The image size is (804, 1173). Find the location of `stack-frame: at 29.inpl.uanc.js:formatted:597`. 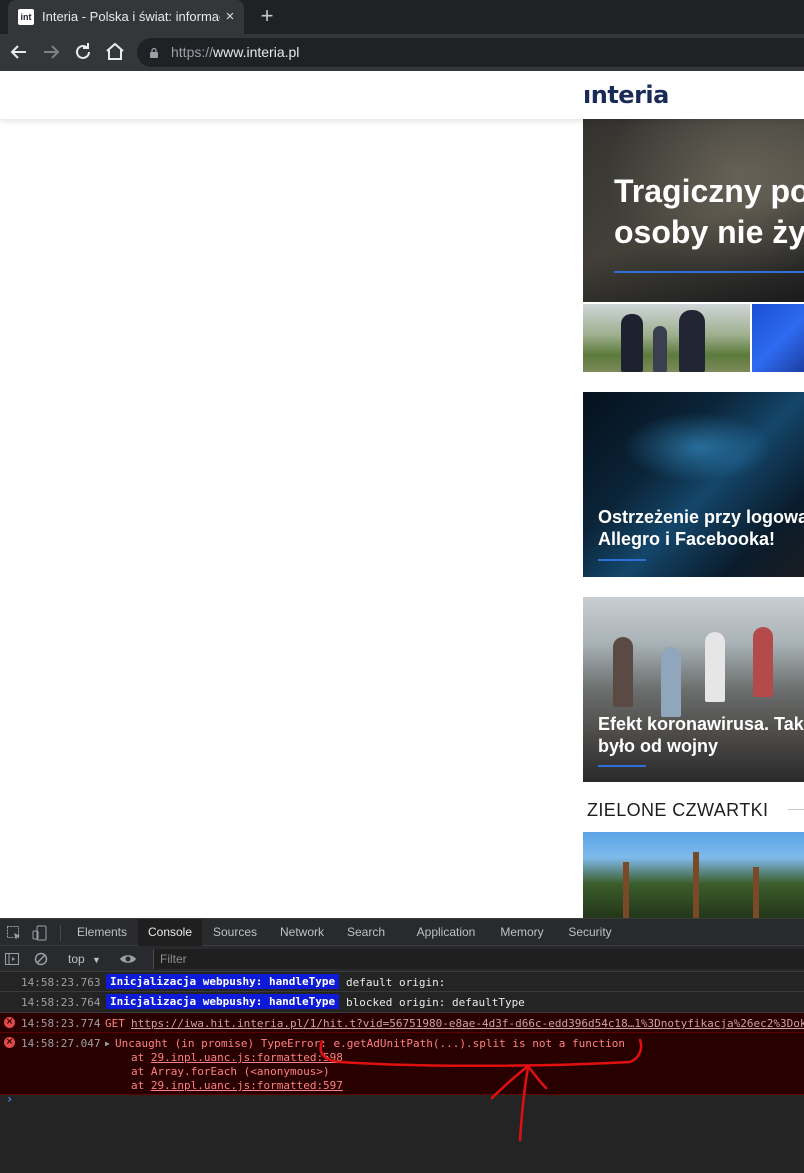

stack-frame: at 29.inpl.uanc.js:formatted:597 is located at coordinates (237, 1085).